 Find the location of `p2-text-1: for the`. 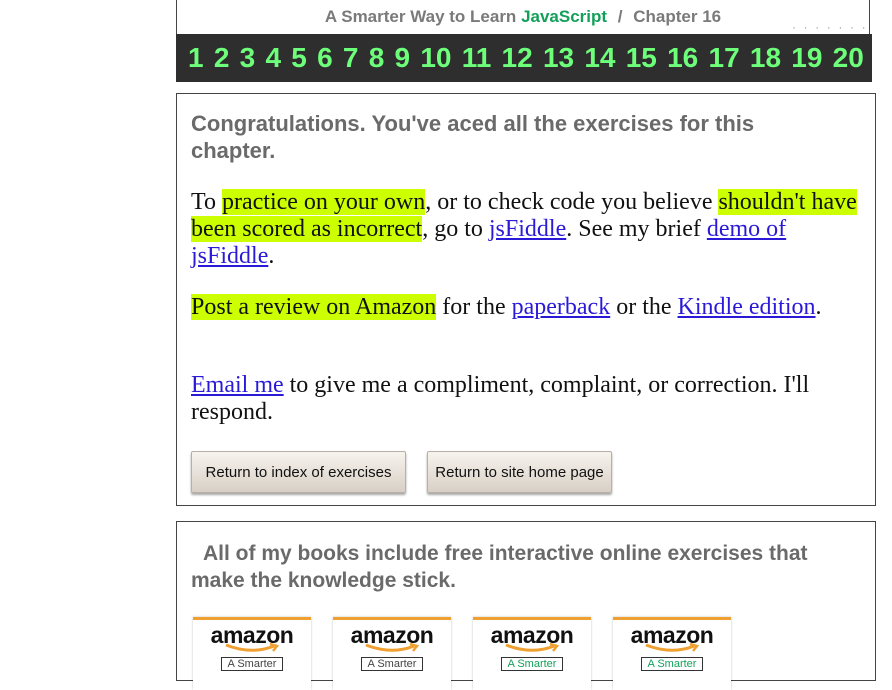

p2-text-1: for the is located at coordinates (474, 307).